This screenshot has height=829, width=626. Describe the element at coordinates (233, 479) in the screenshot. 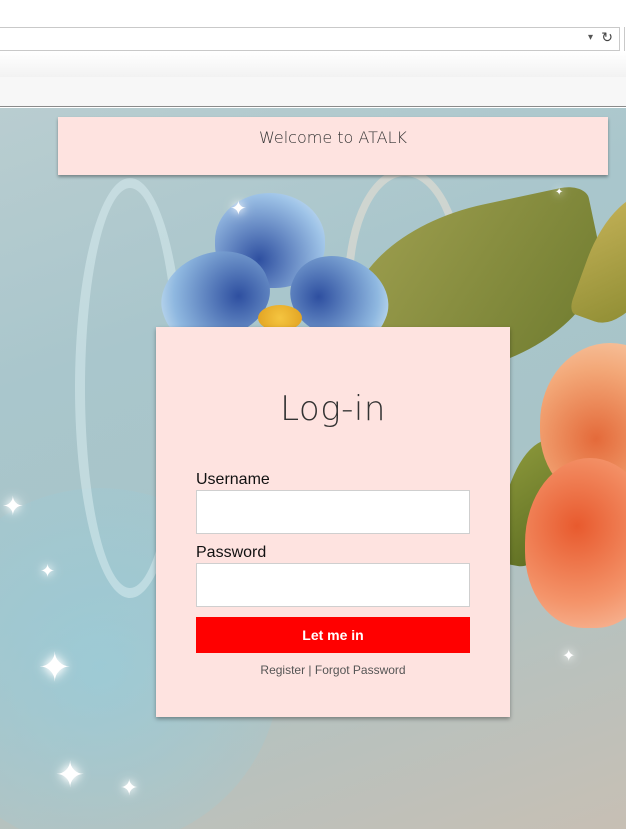

I see `username-label: Username` at that location.